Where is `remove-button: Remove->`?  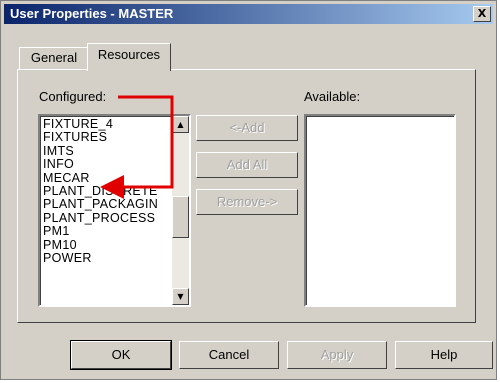 remove-button: Remove-> is located at coordinates (247, 202).